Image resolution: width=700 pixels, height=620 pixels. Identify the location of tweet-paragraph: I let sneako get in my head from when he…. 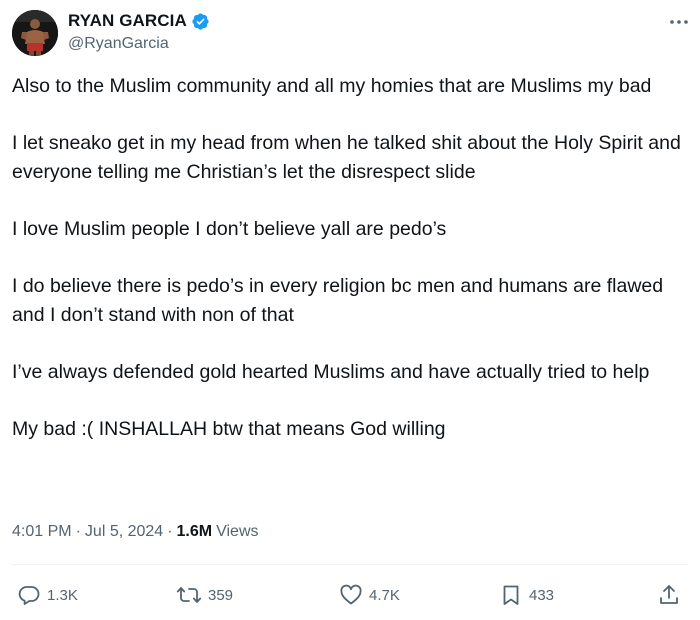
(346, 157).